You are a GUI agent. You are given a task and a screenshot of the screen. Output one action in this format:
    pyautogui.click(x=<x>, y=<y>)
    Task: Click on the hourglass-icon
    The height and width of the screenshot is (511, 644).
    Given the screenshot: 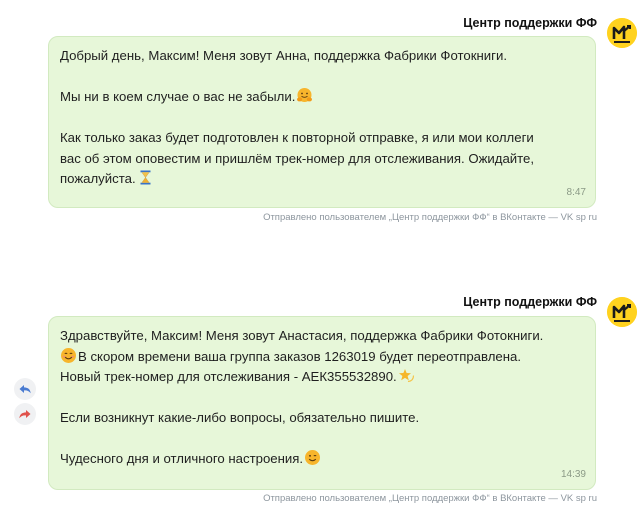 What is the action you would take?
    pyautogui.click(x=145, y=177)
    